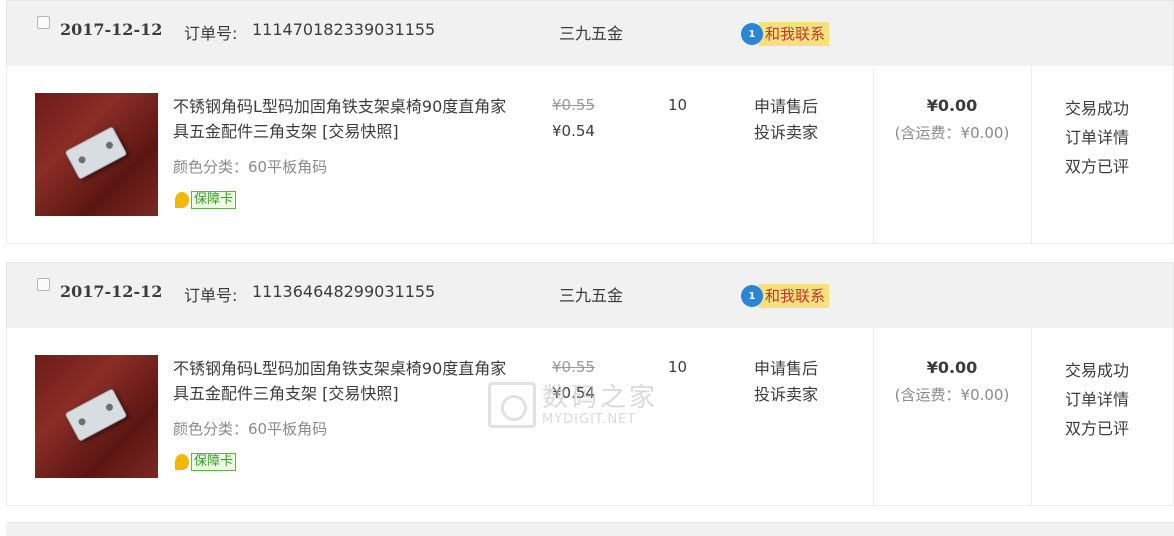 This screenshot has height=536, width=1174. I want to click on site-watermark: 数码之家 MYDIGIT.NET, so click(573, 405).